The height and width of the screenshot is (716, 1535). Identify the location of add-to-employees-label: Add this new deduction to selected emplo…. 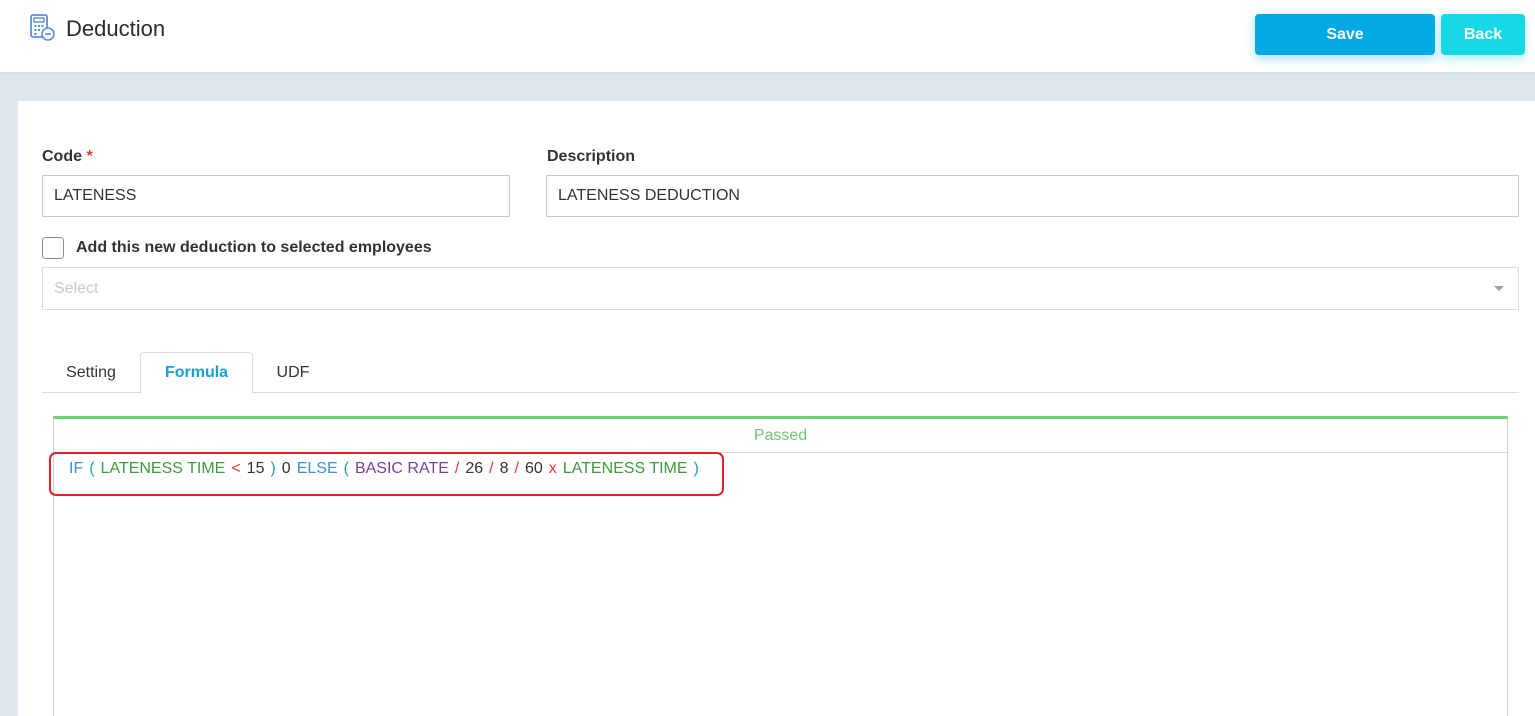
(254, 248).